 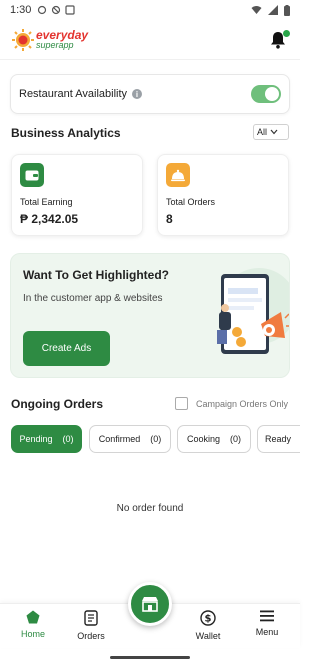 I want to click on app-header: everyday superapp, so click(x=150, y=40).